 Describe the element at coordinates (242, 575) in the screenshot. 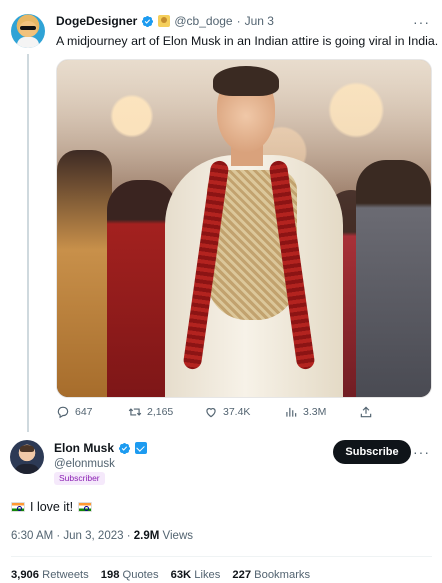

I see `bookmarks-count: 227` at that location.